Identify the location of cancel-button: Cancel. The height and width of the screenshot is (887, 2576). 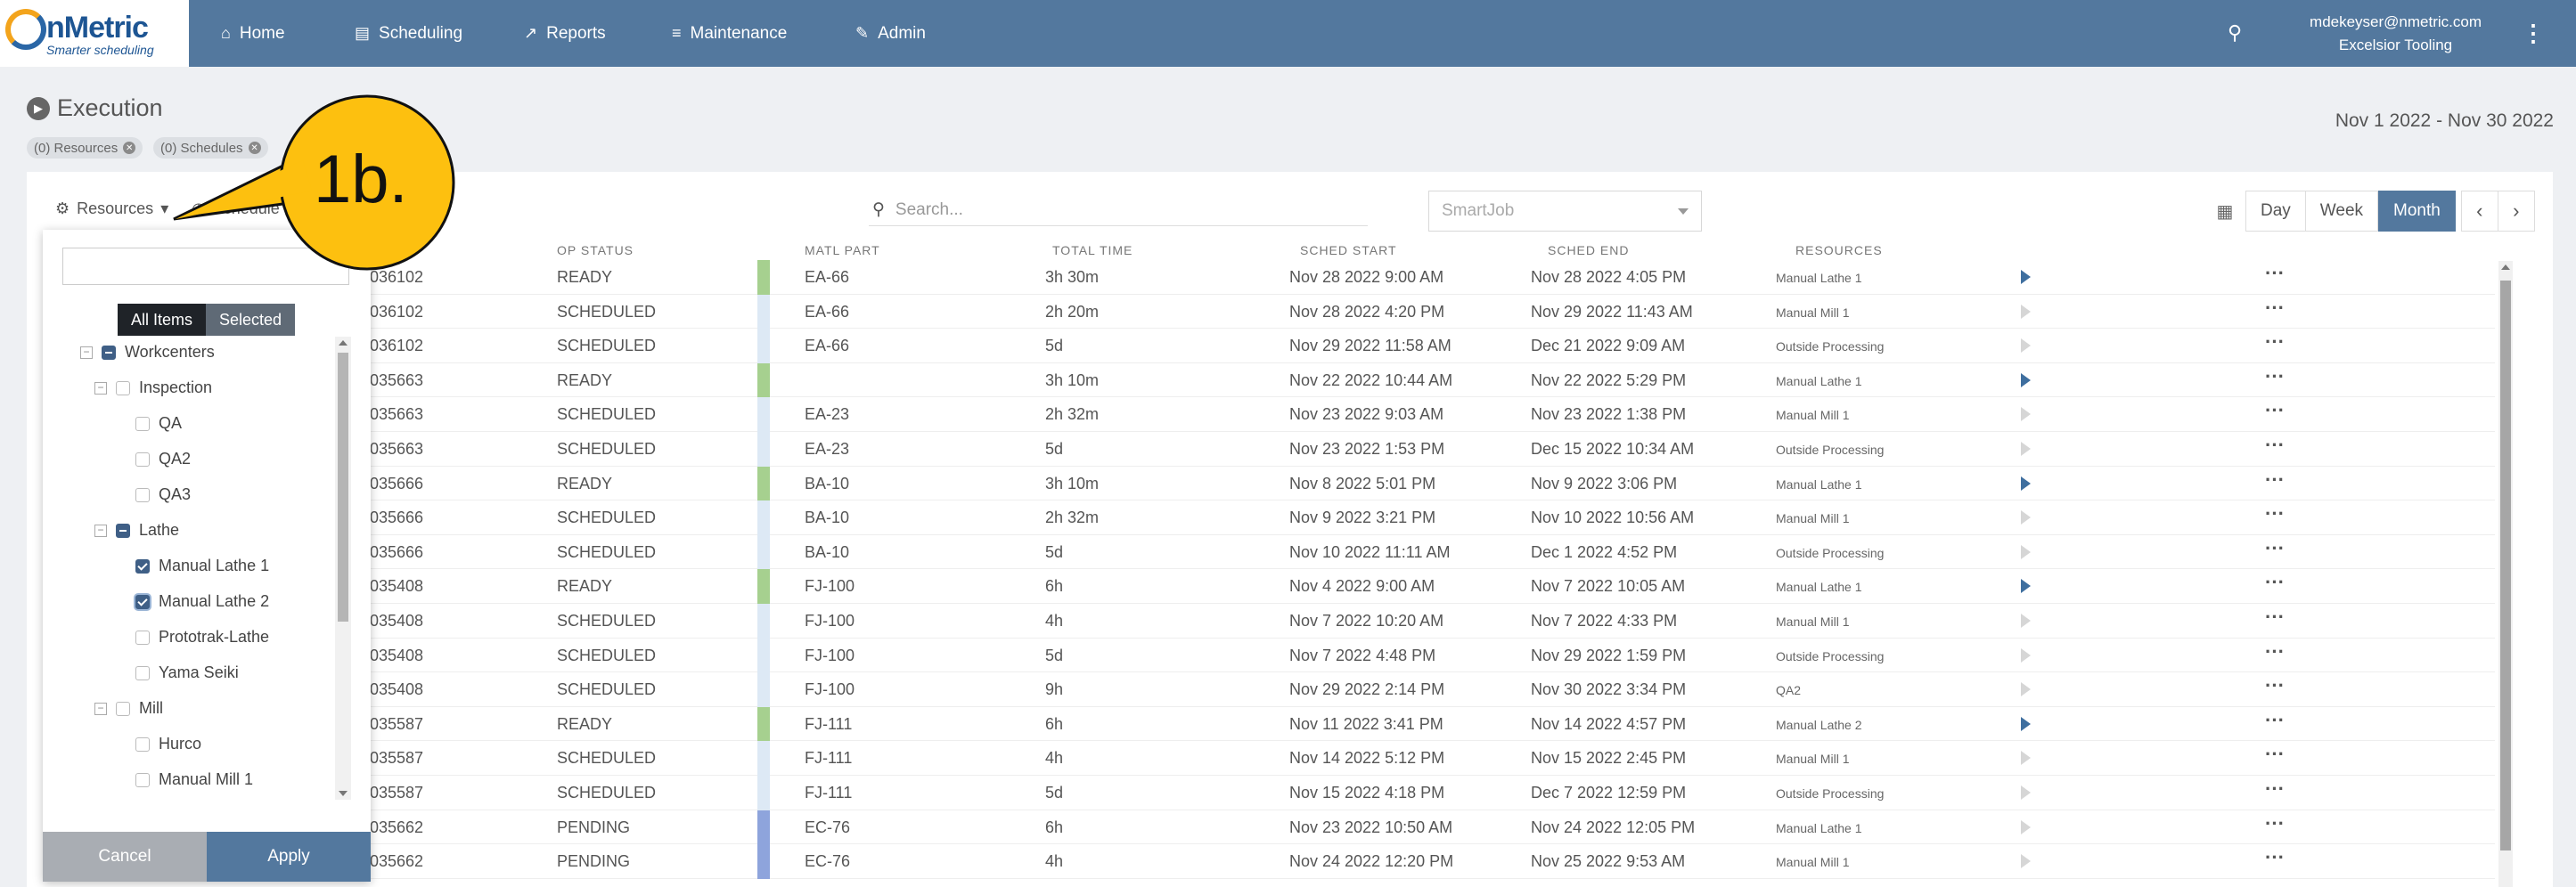
(125, 857).